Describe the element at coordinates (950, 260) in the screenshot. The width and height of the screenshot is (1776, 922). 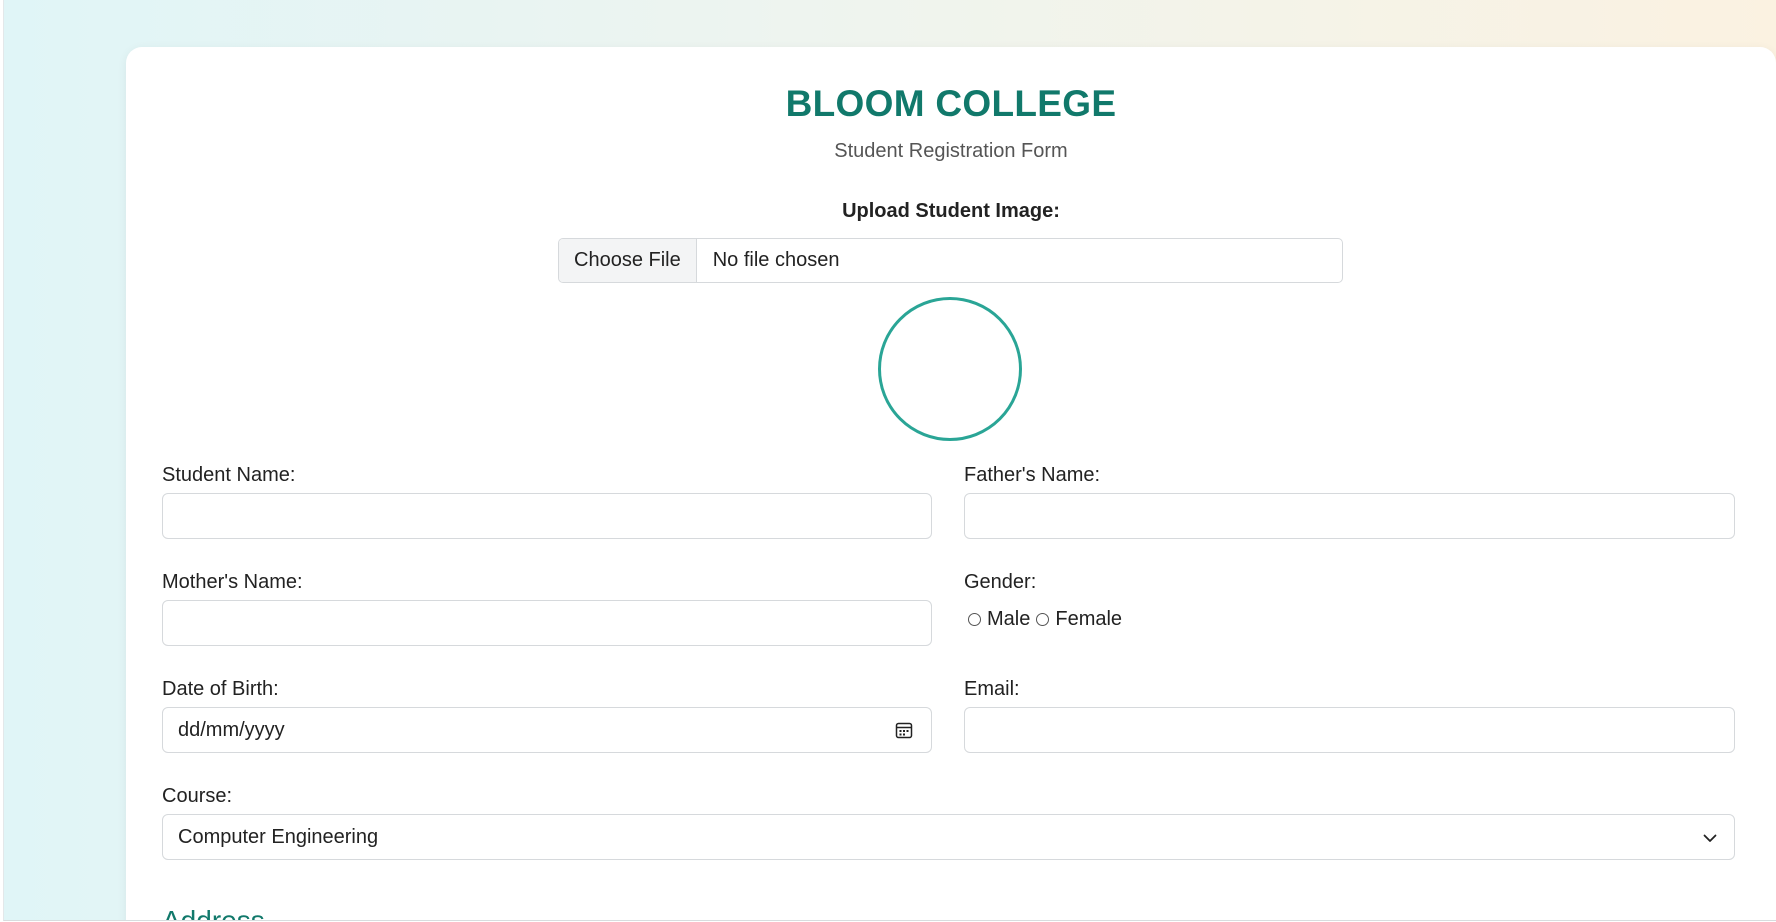
I see `student-image-file-input: Choose File No file chosen` at that location.